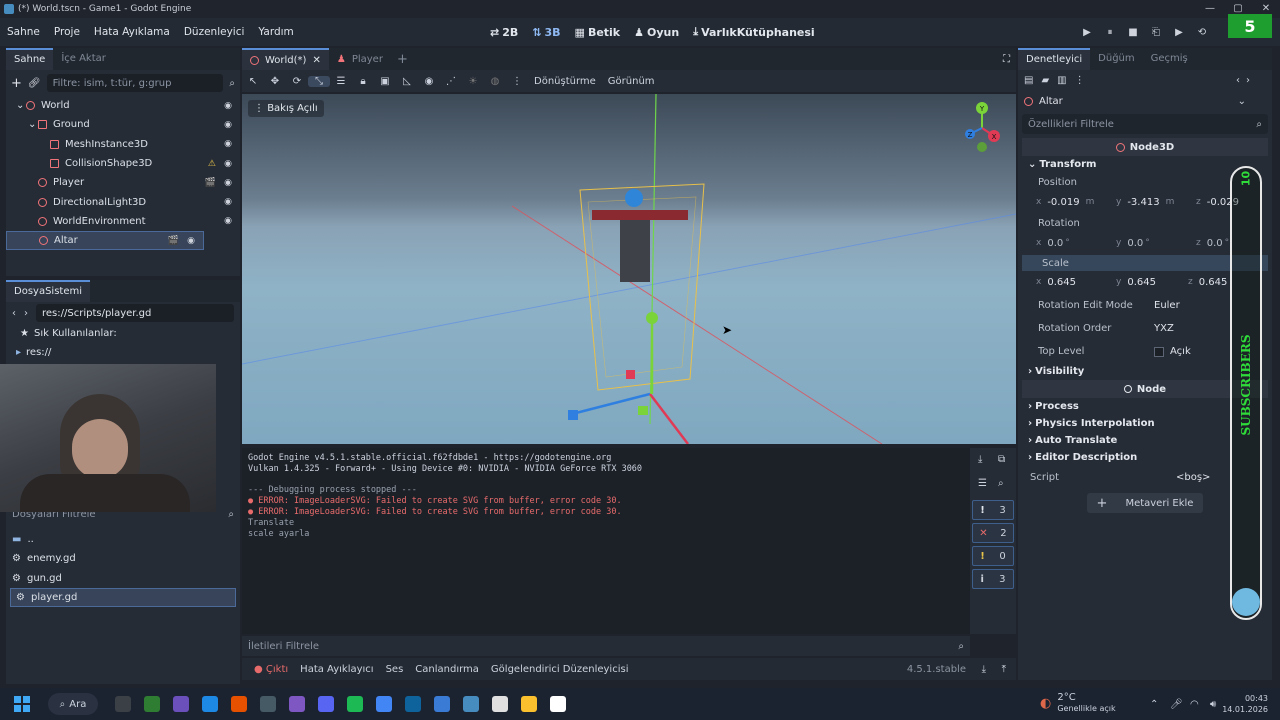 The width and height of the screenshot is (1280, 720). What do you see at coordinates (123, 352) in the screenshot?
I see `res-root-row: ▸ res://` at bounding box center [123, 352].